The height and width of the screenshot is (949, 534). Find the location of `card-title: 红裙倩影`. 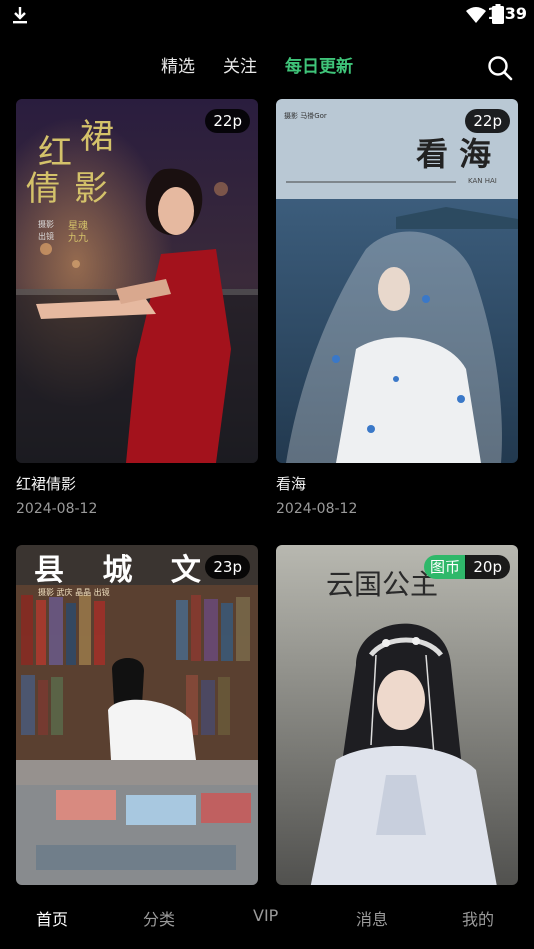

card-title: 红裙倩影 is located at coordinates (46, 483).